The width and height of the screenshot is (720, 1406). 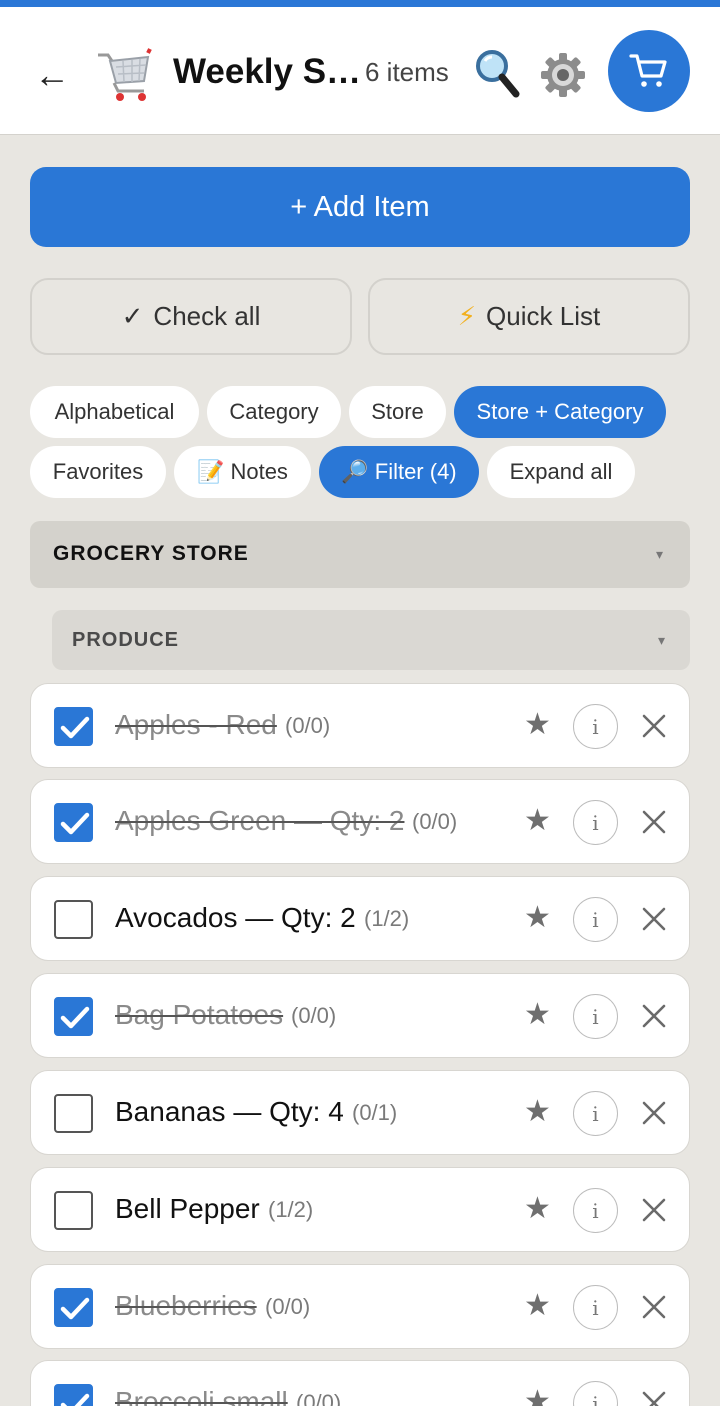 What do you see at coordinates (371, 640) in the screenshot?
I see `category-group-header: PRODUCE ▾` at bounding box center [371, 640].